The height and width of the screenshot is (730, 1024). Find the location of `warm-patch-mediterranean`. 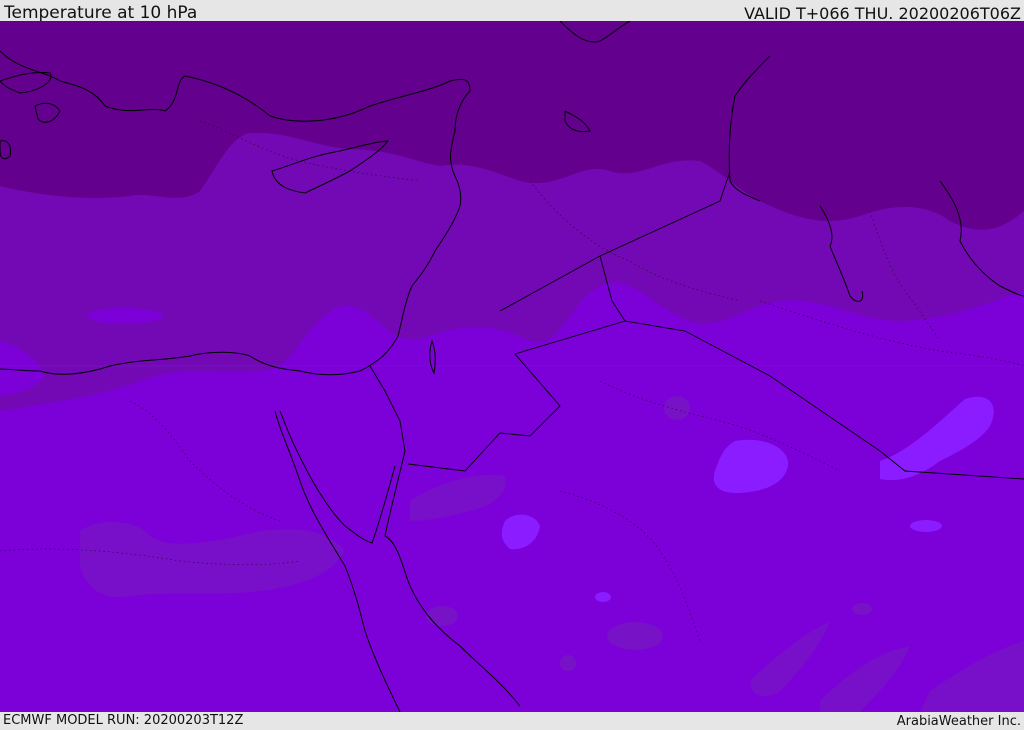

warm-patch-mediterranean is located at coordinates (125, 316).